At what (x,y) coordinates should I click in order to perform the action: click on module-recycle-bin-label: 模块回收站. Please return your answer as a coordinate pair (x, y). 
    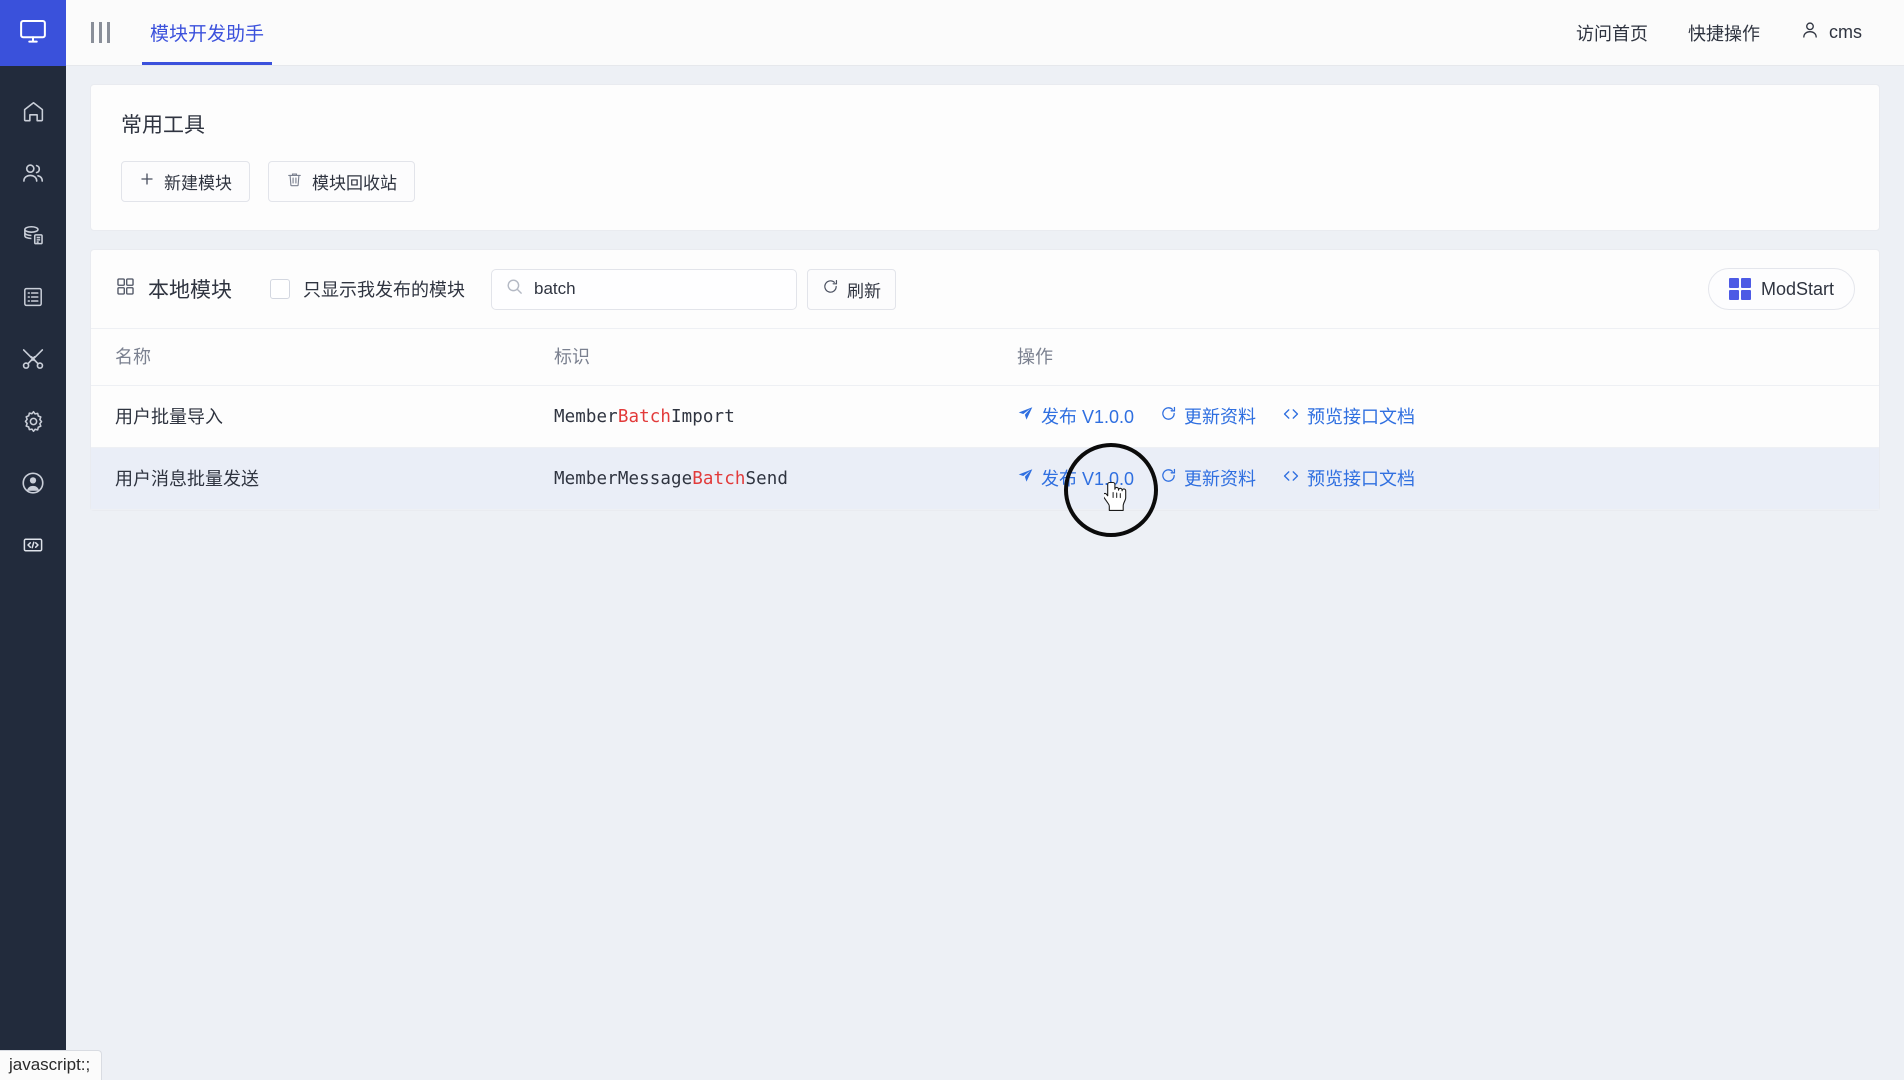
    Looking at the image, I should click on (354, 183).